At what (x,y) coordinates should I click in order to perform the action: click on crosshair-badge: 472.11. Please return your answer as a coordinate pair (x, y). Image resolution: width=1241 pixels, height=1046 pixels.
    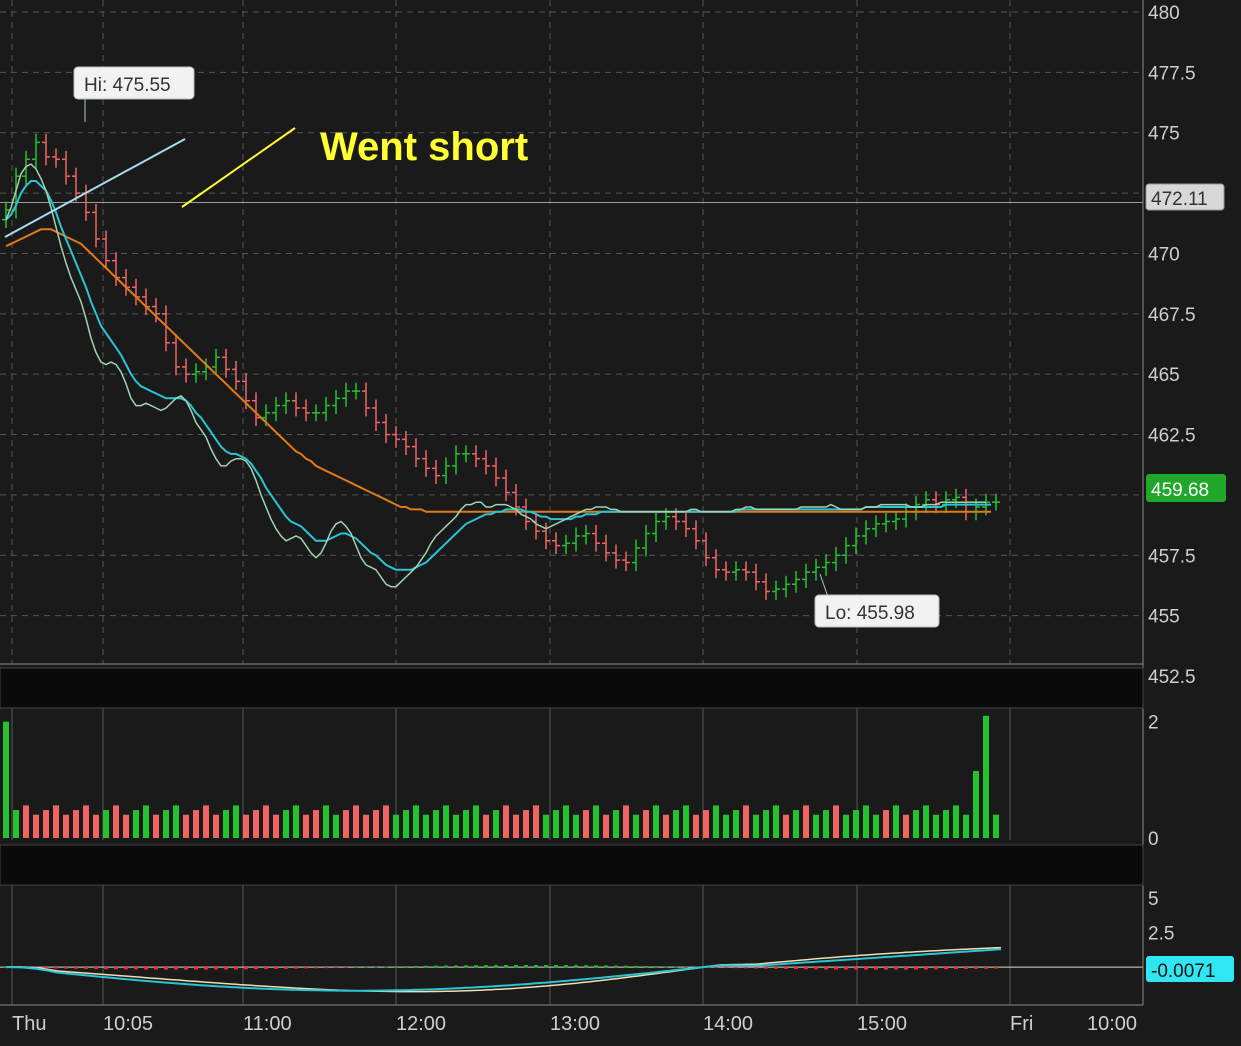
    Looking at the image, I should click on (1185, 197).